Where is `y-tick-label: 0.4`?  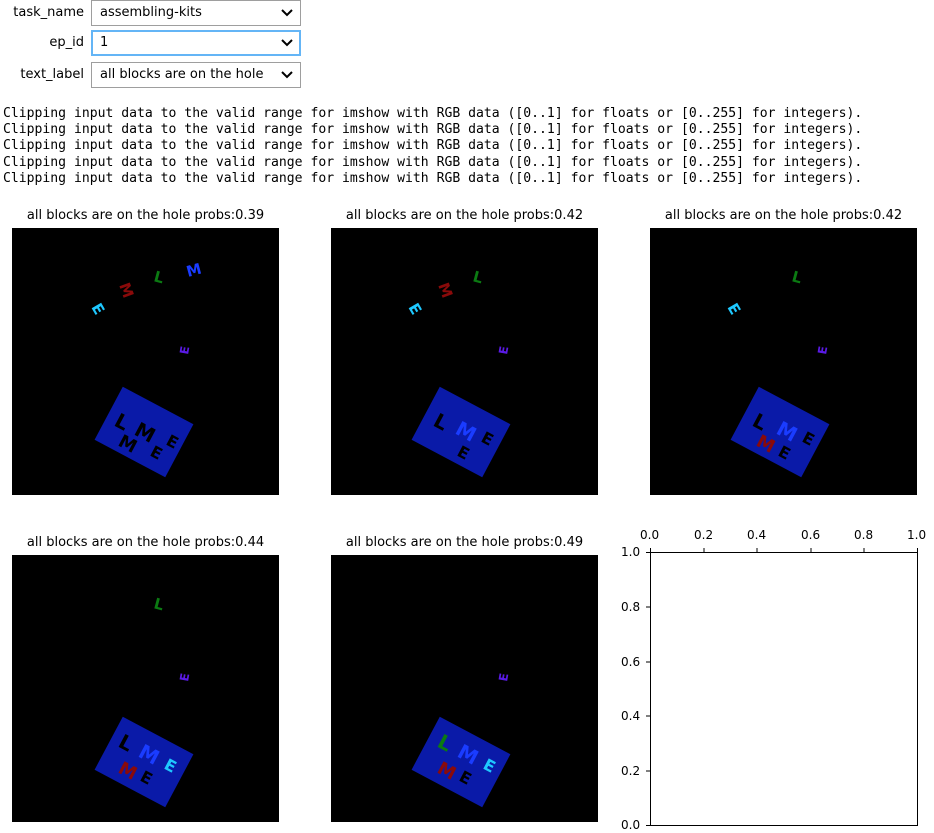 y-tick-label: 0.4 is located at coordinates (631, 716).